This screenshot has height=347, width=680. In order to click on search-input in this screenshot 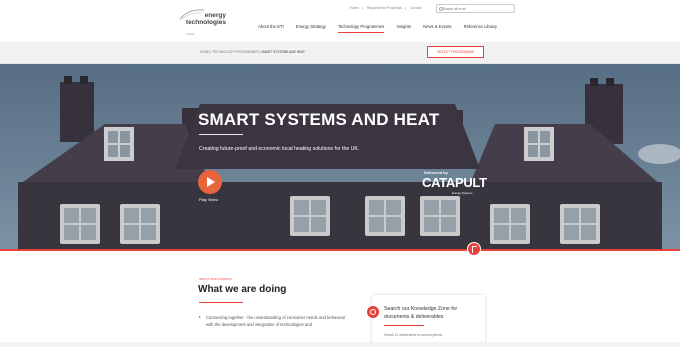, I will do `click(473, 9)`.